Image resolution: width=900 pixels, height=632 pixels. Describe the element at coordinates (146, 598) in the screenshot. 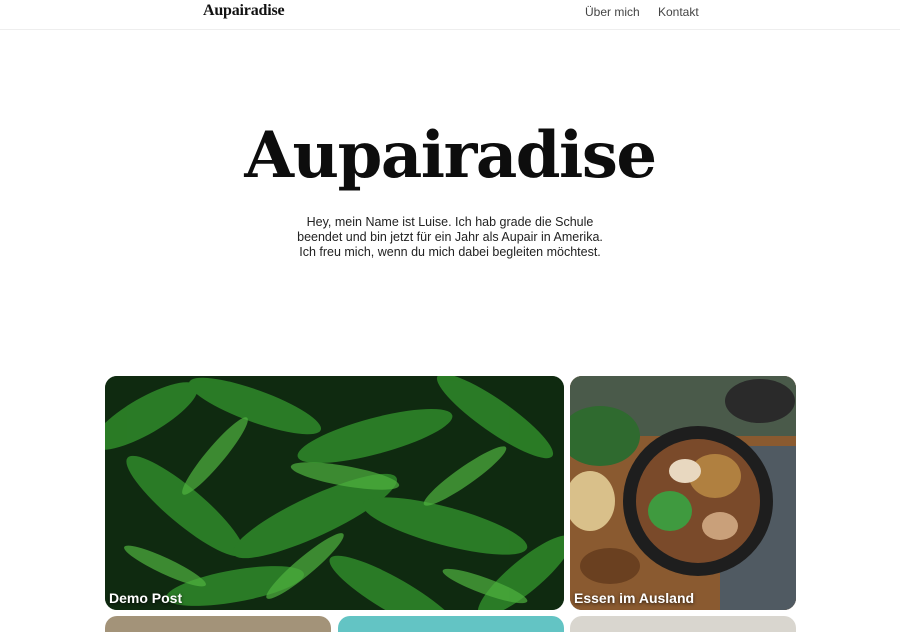

I see `post-card-title: Demo Post` at that location.